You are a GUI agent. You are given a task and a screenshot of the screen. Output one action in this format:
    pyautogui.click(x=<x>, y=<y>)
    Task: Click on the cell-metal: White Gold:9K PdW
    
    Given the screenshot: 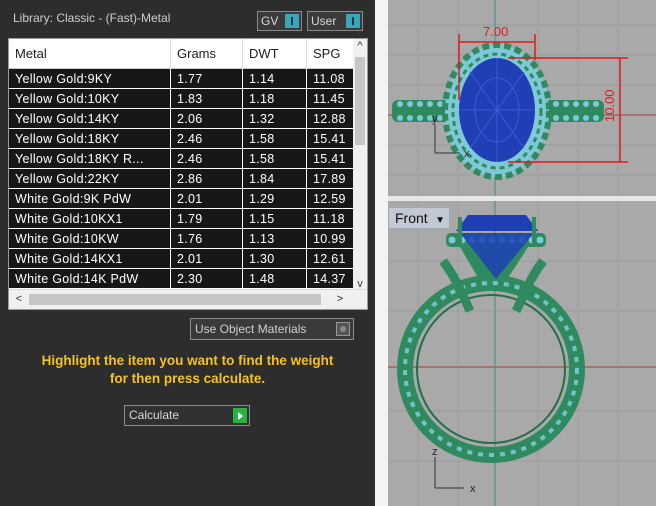 What is the action you would take?
    pyautogui.click(x=90, y=199)
    